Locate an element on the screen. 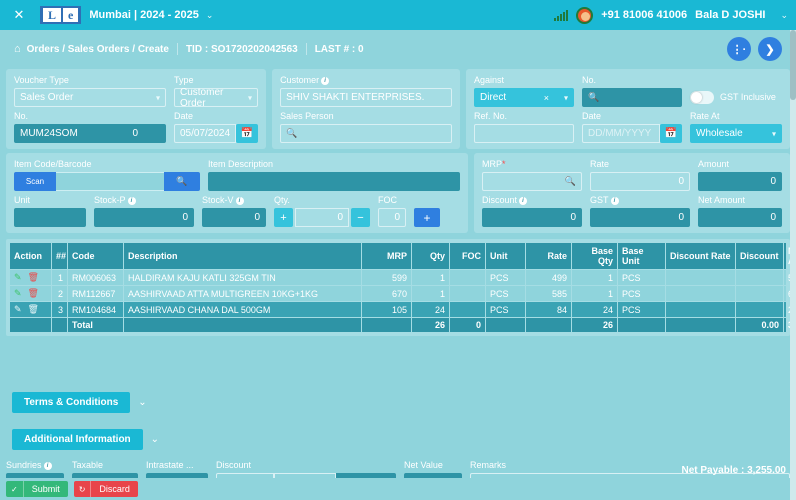 The image size is (796, 500). foc-input: 0 is located at coordinates (392, 217).